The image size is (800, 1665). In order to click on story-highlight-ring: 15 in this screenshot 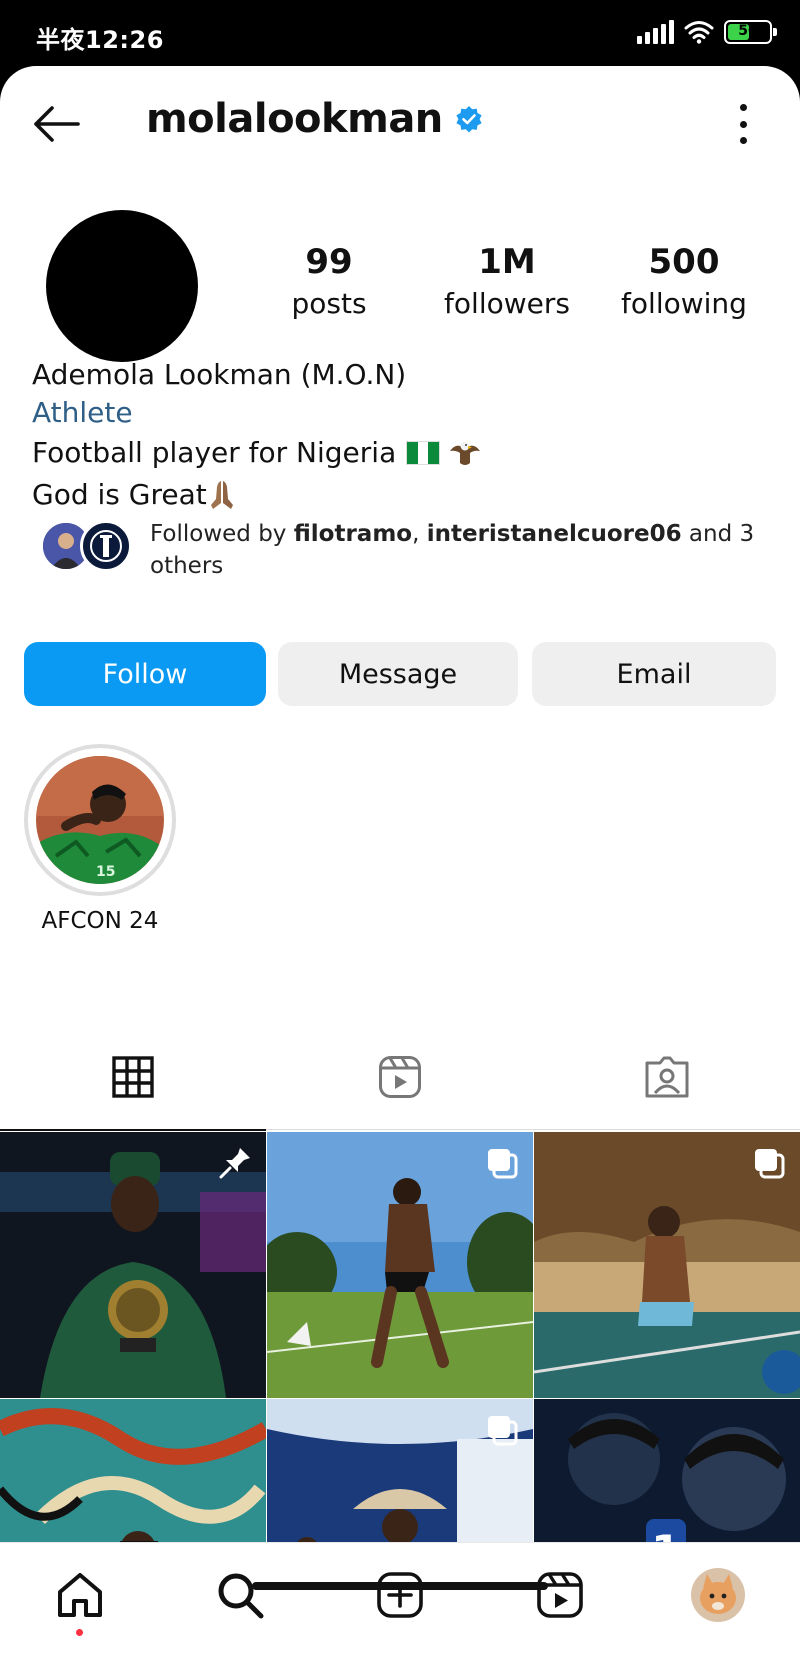, I will do `click(100, 820)`.